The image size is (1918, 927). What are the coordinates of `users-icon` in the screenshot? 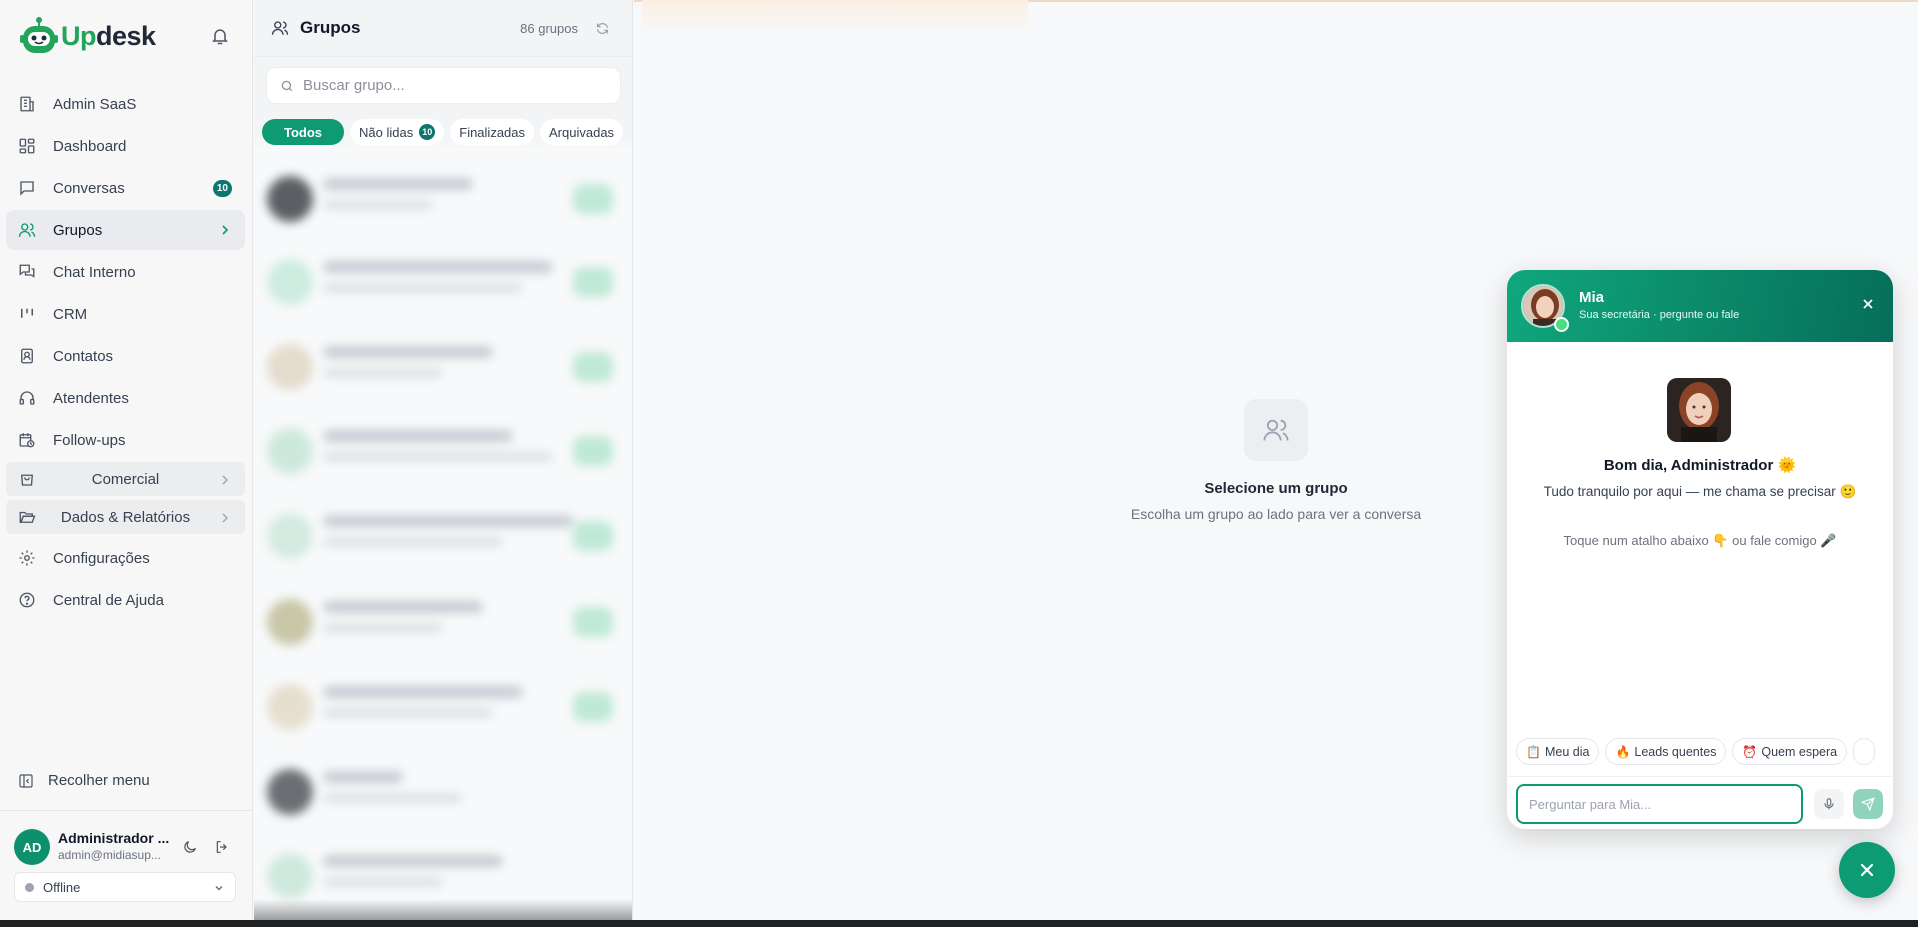 It's located at (27, 230).